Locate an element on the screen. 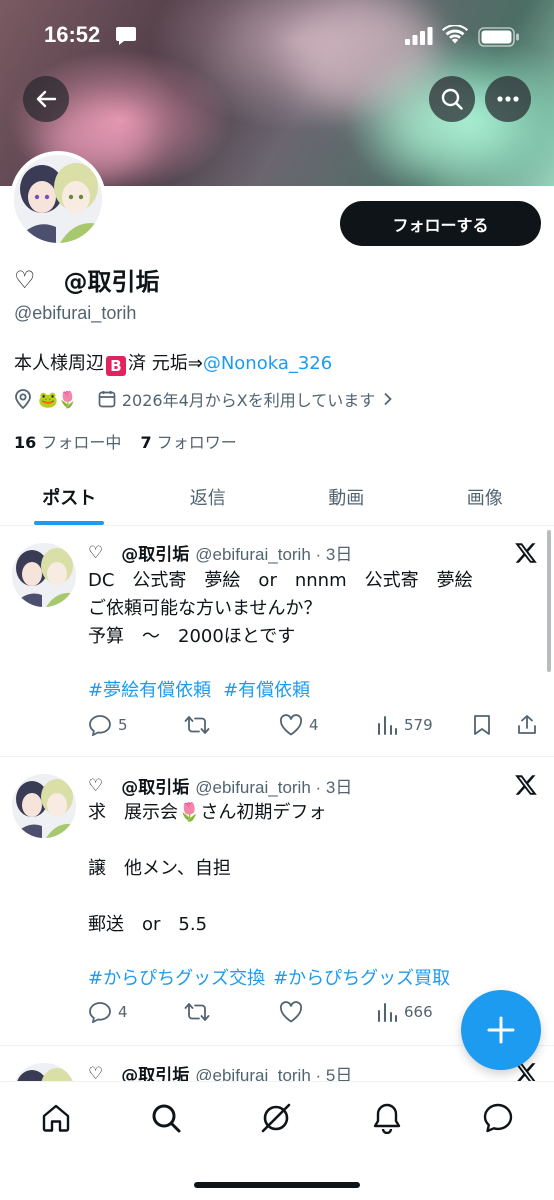 The height and width of the screenshot is (1200, 554). tweet-hashtags: #からぴちグッズ交換 #からぴちグッズ買取 is located at coordinates (275, 977).